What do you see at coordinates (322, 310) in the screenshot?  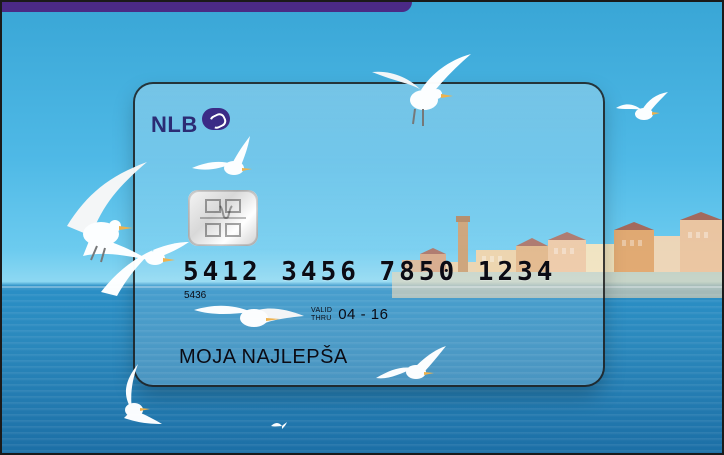 I see `valid-label-top: VALID` at bounding box center [322, 310].